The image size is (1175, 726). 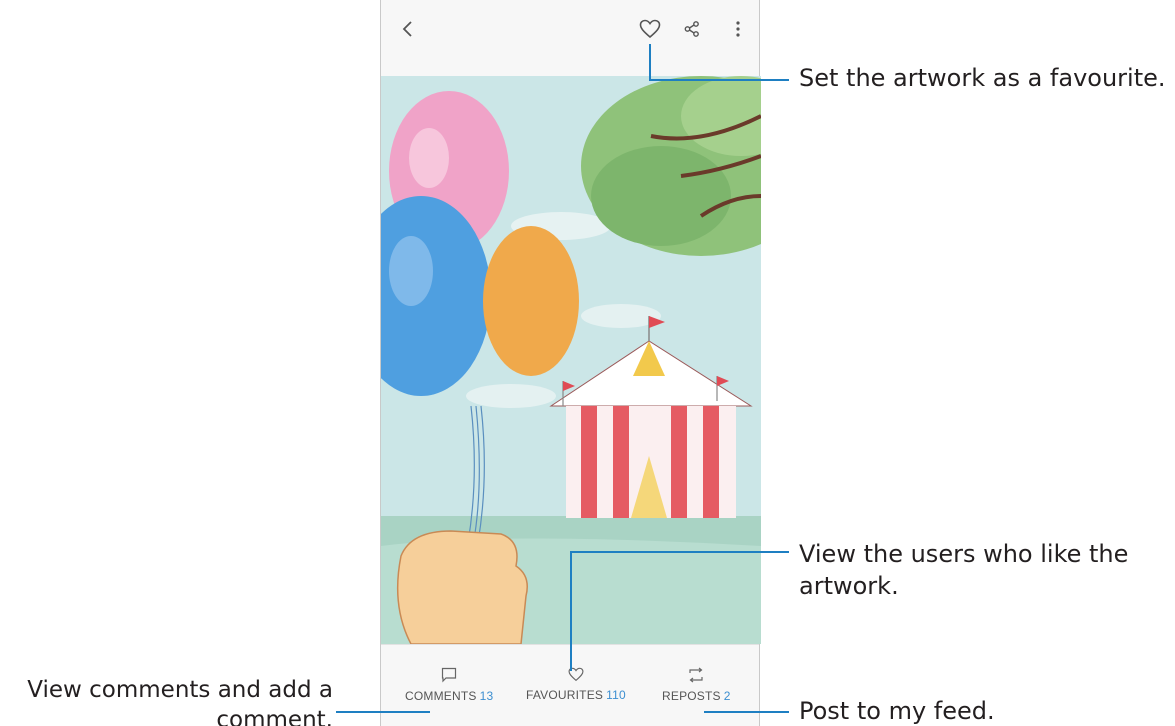 I want to click on comments-count: 13, so click(x=486, y=696).